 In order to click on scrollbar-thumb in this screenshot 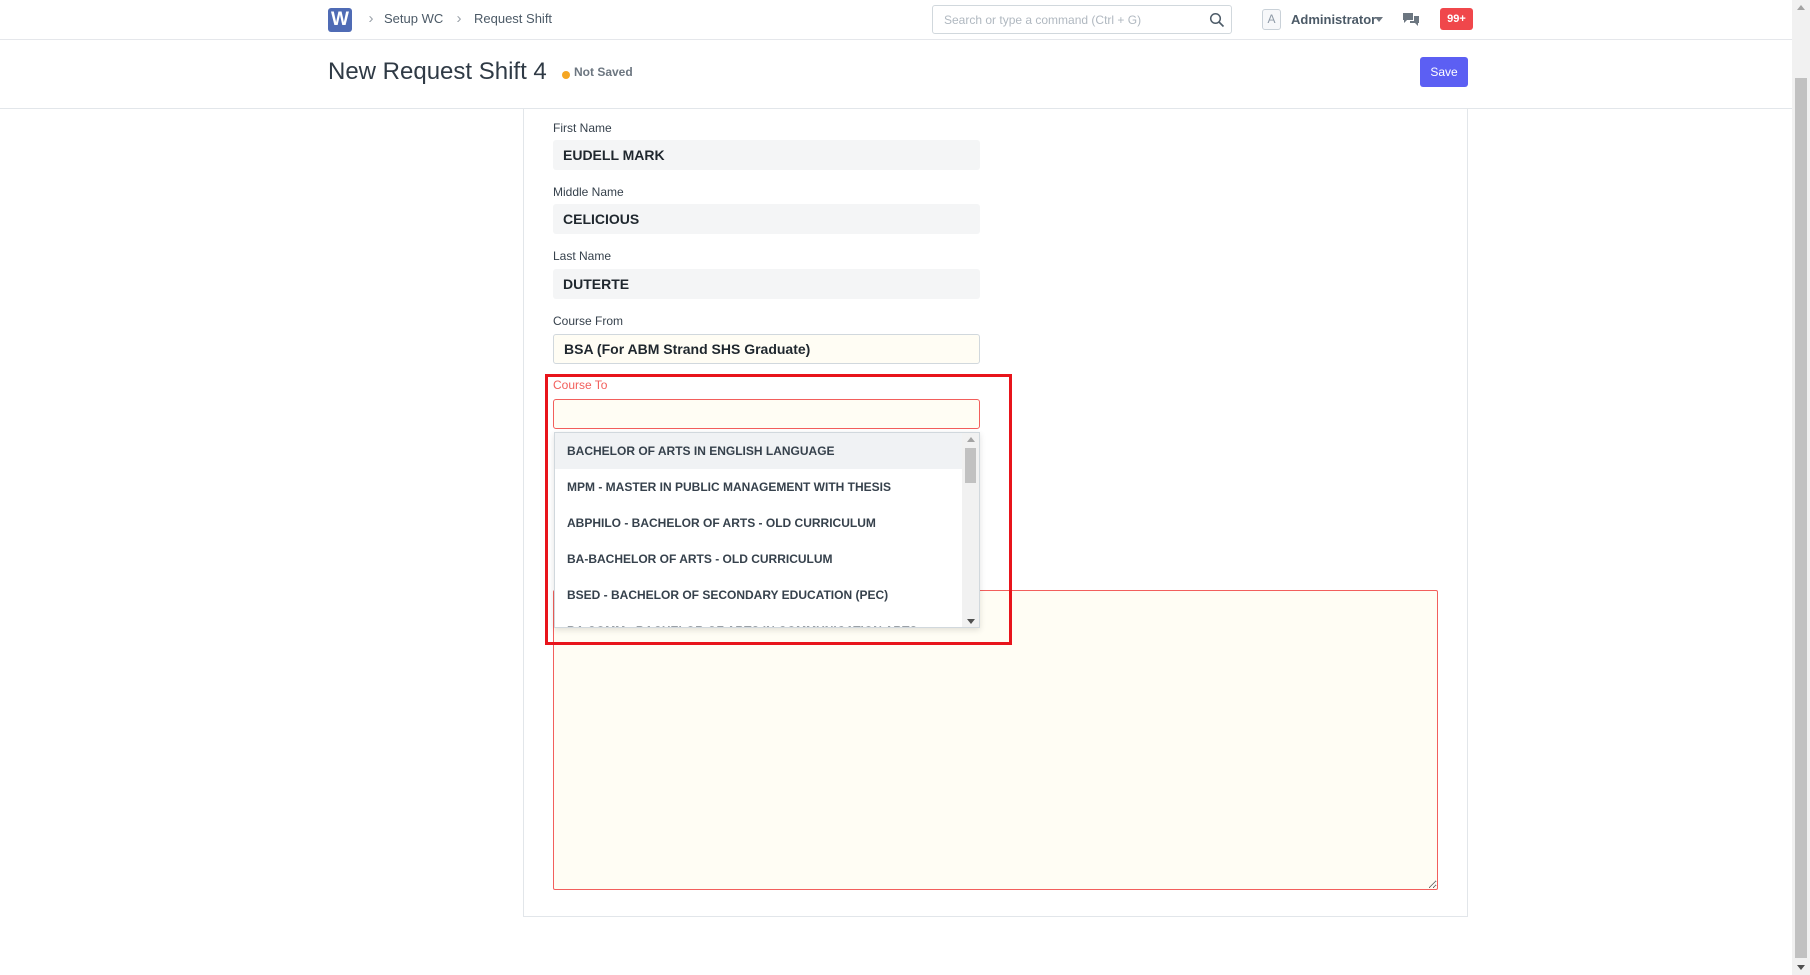, I will do `click(970, 465)`.